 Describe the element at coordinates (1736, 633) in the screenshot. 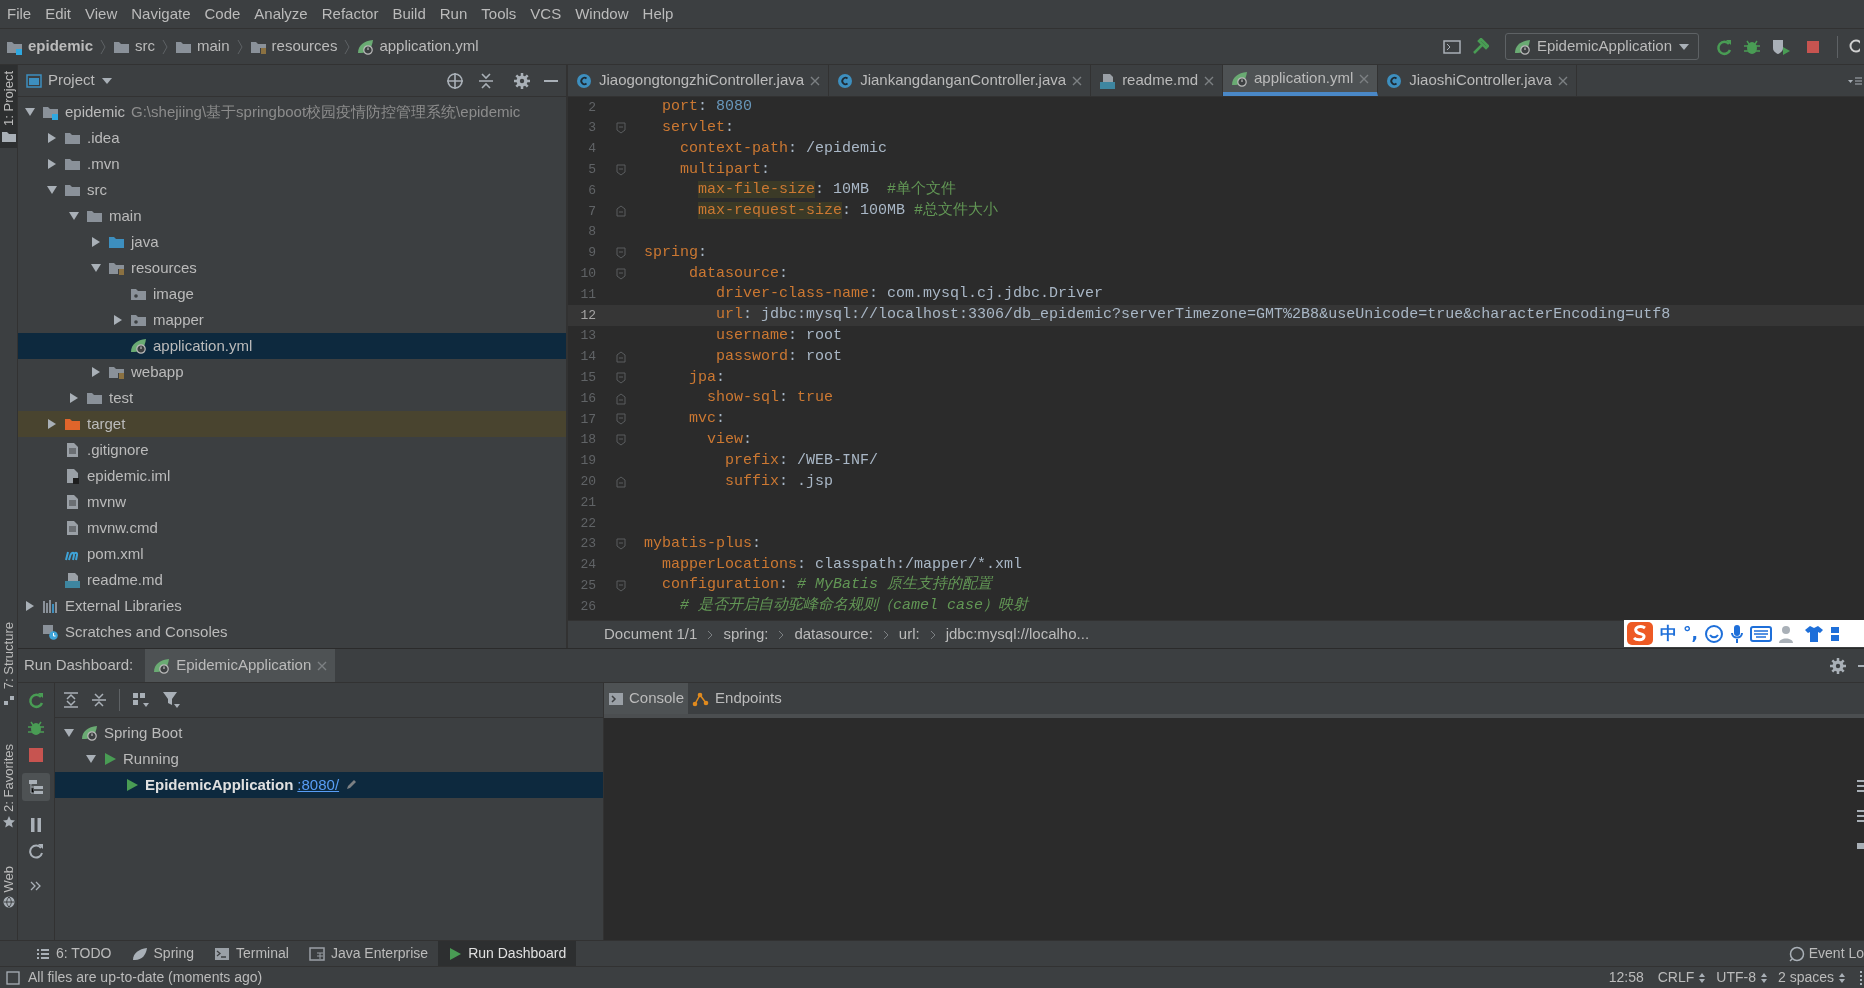

I see `microphone-icon` at that location.